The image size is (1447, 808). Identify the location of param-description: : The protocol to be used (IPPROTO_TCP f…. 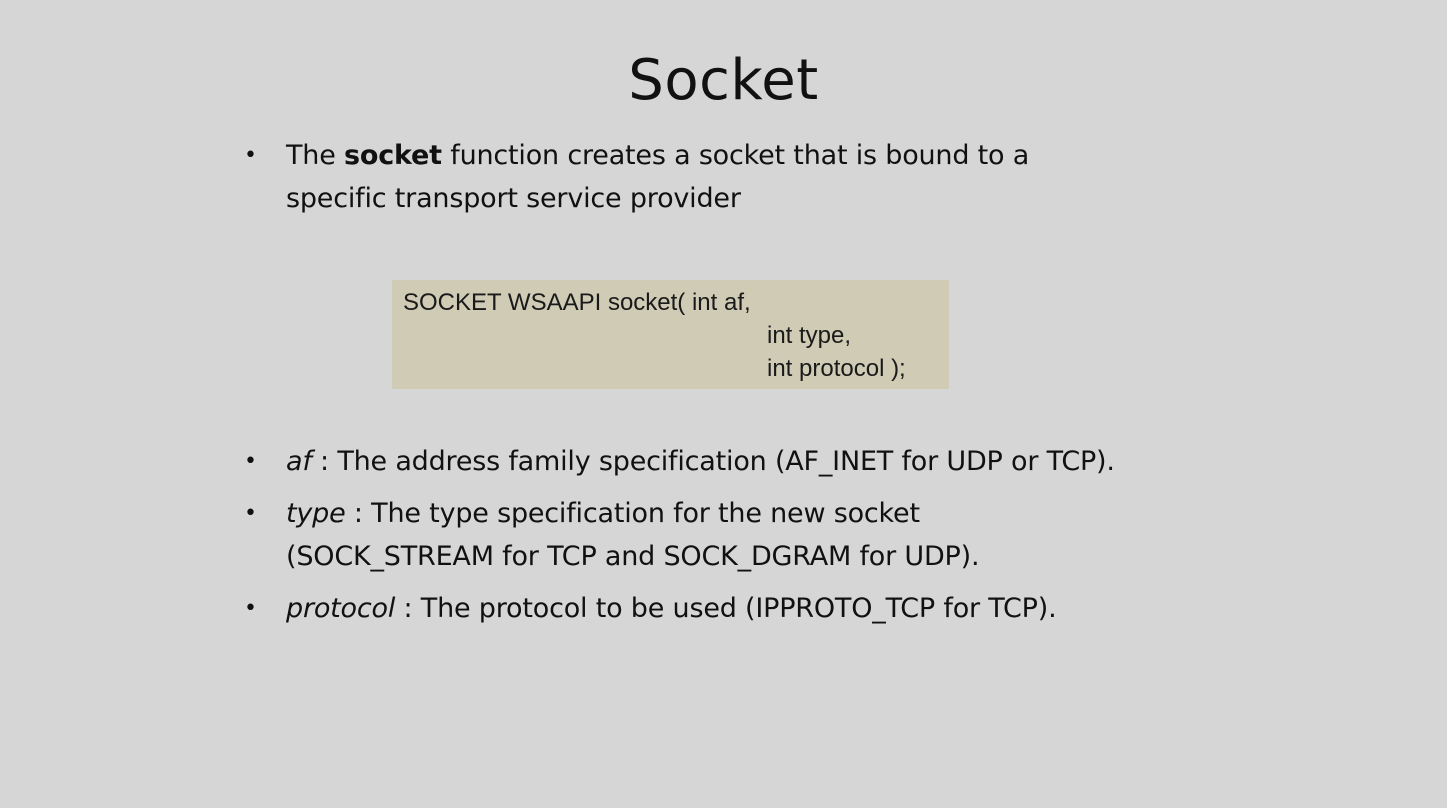
(726, 608).